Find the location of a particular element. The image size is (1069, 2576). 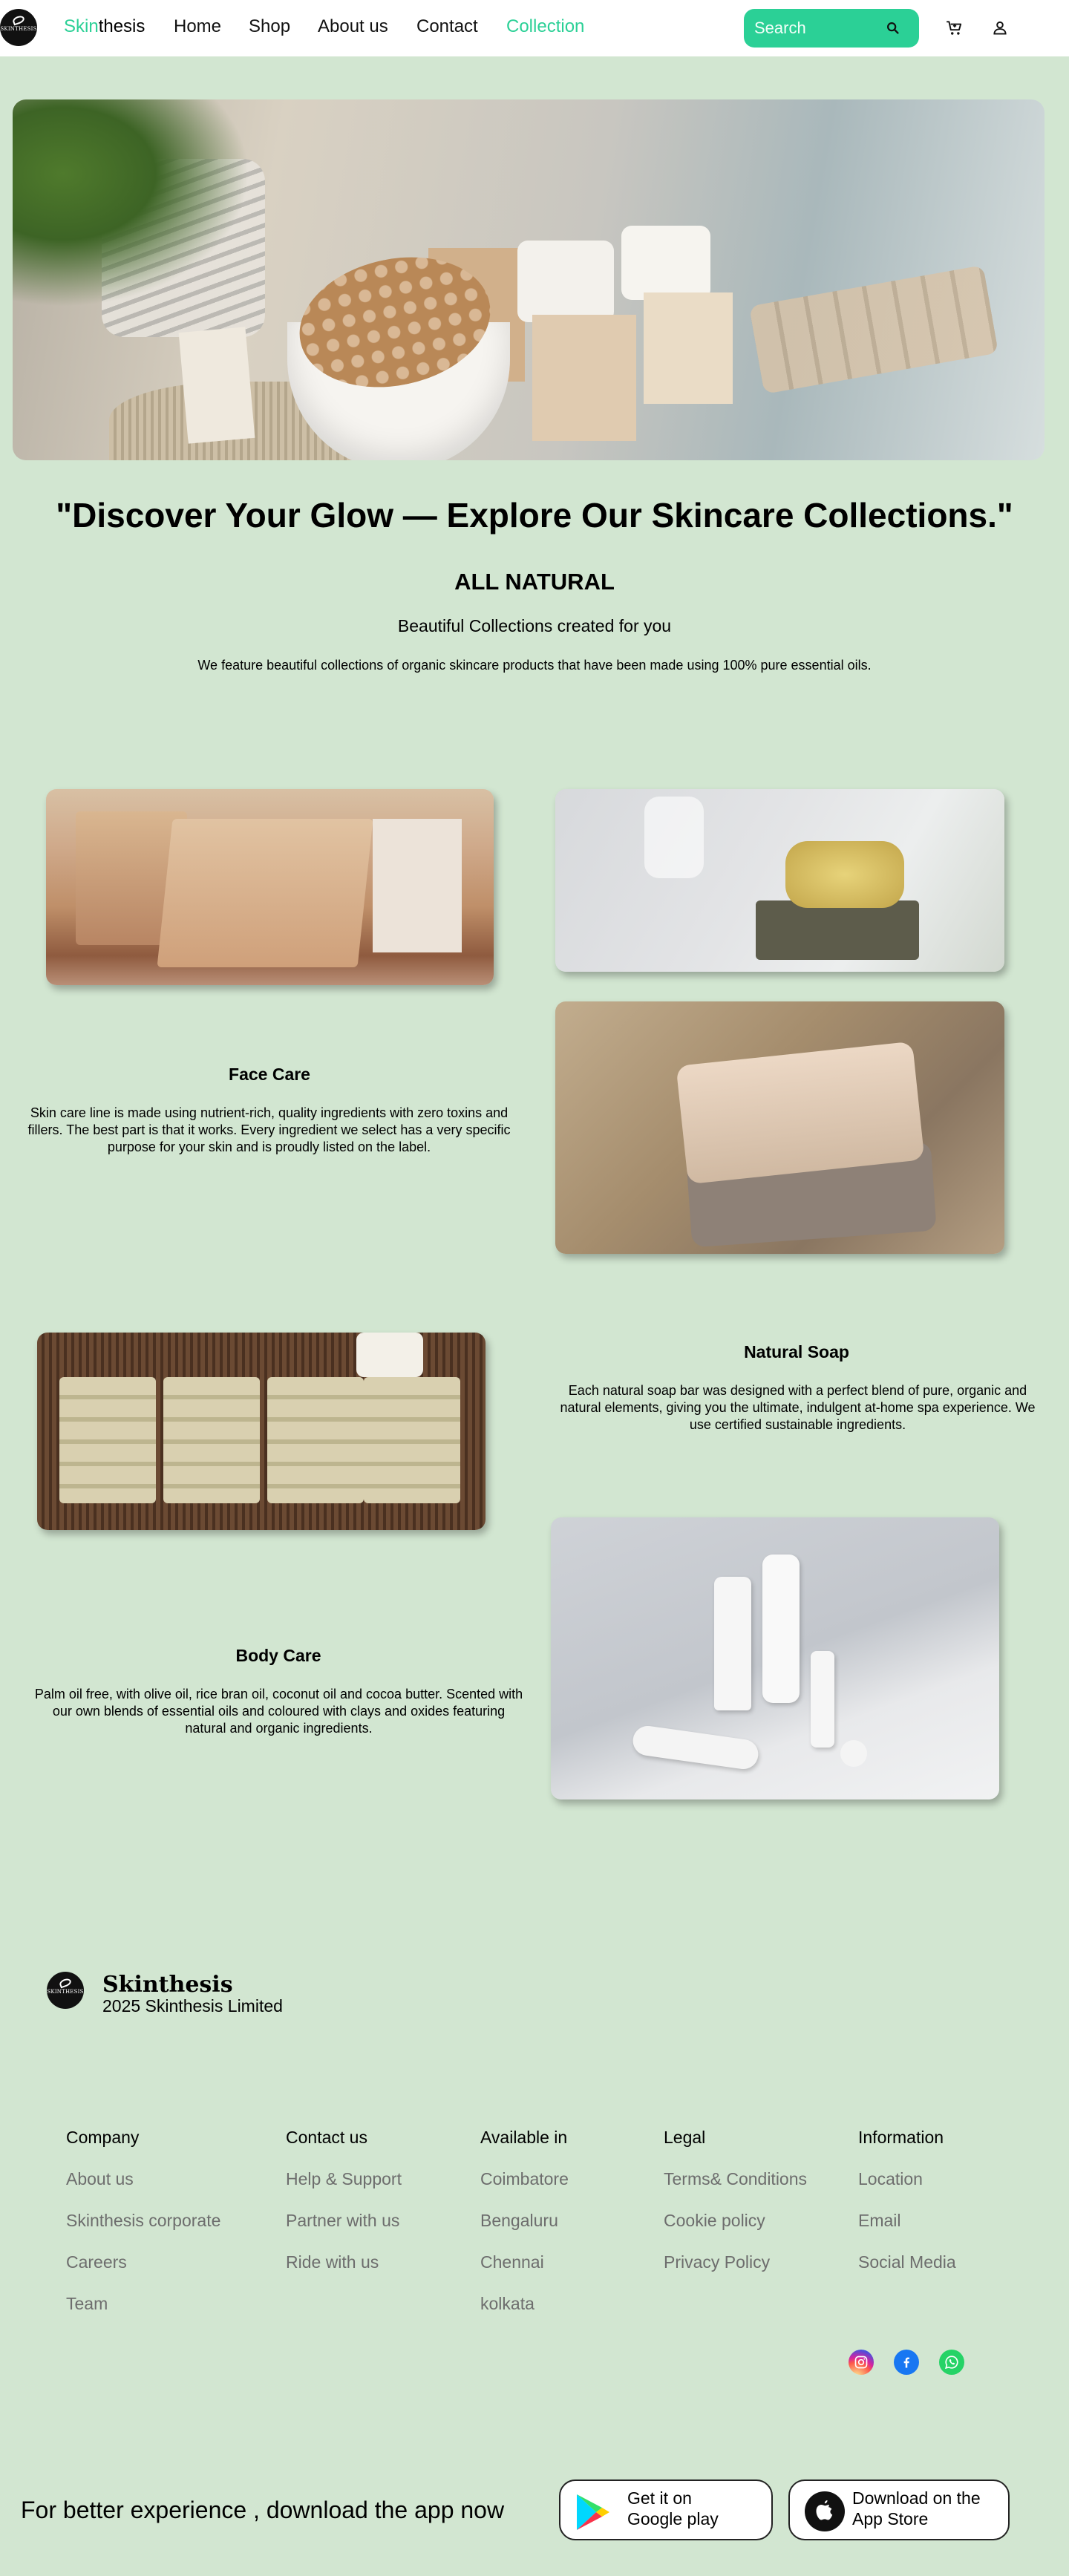

footer-link-email: Email is located at coordinates (879, 2221).